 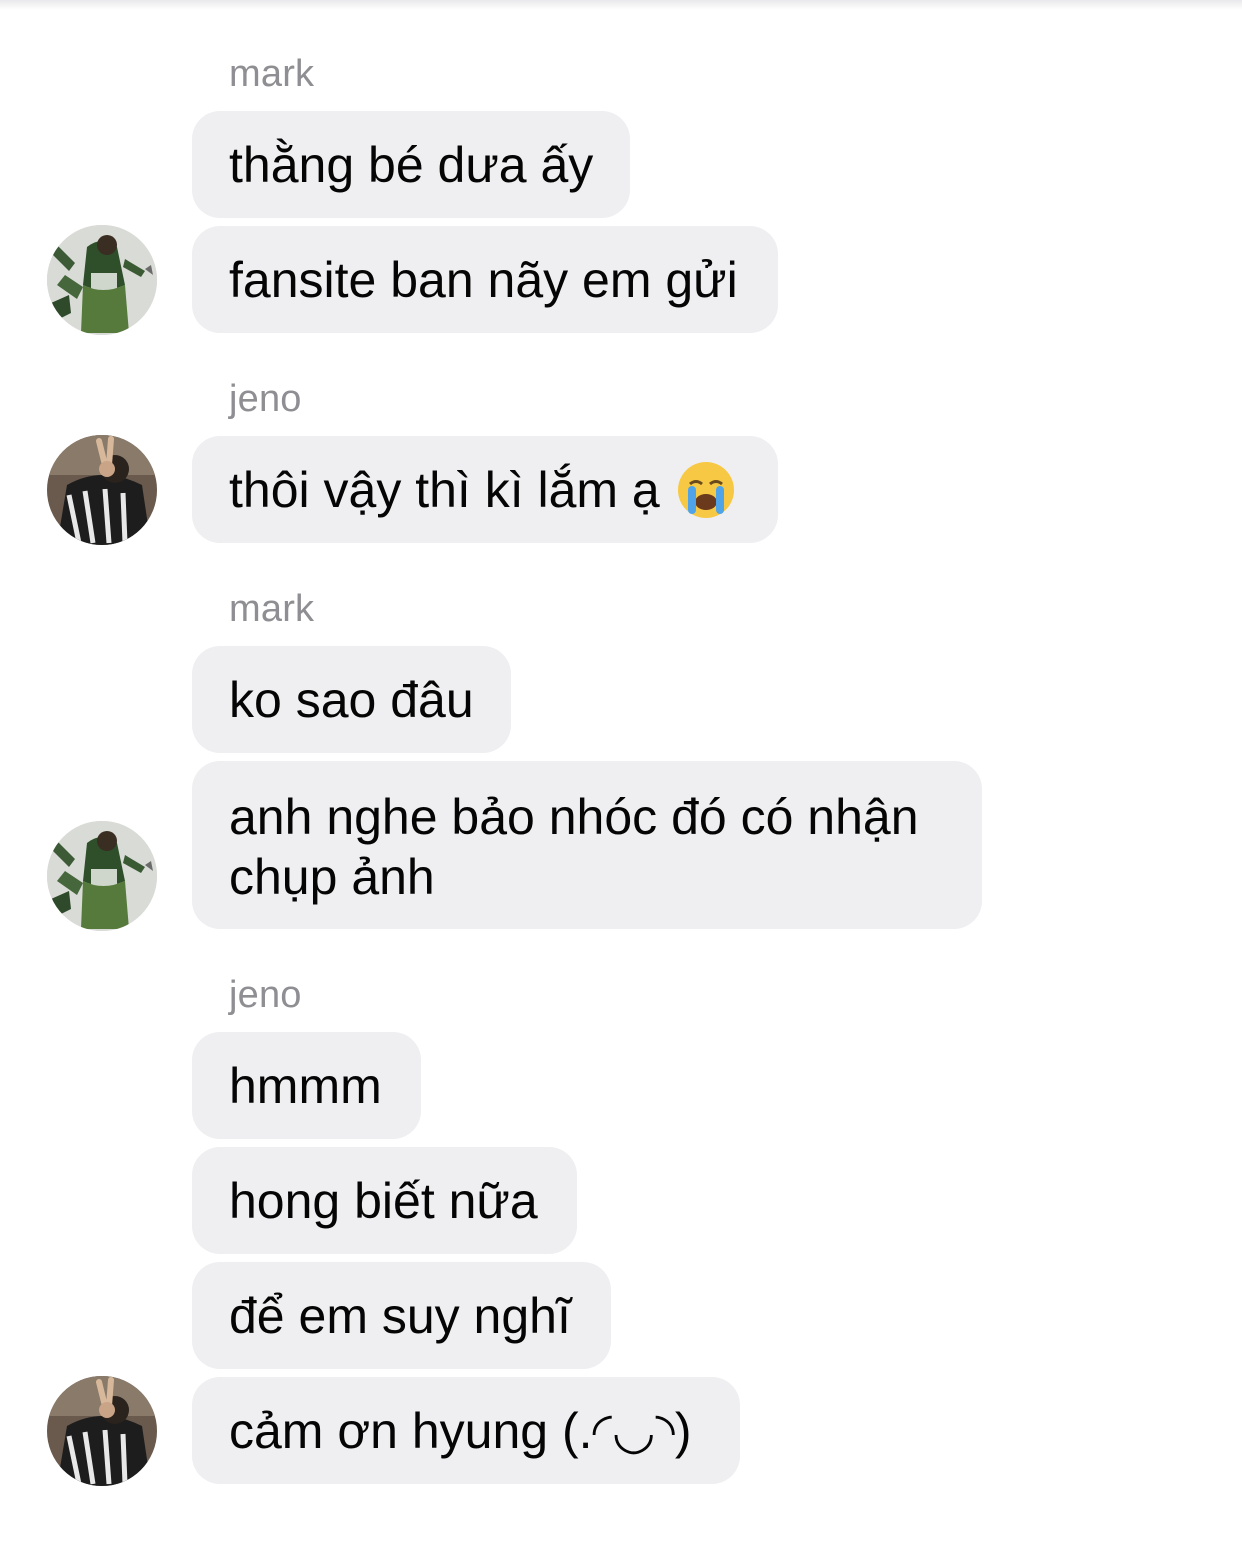 I want to click on message-text: thằng bé dưa ấy, so click(x=411, y=164).